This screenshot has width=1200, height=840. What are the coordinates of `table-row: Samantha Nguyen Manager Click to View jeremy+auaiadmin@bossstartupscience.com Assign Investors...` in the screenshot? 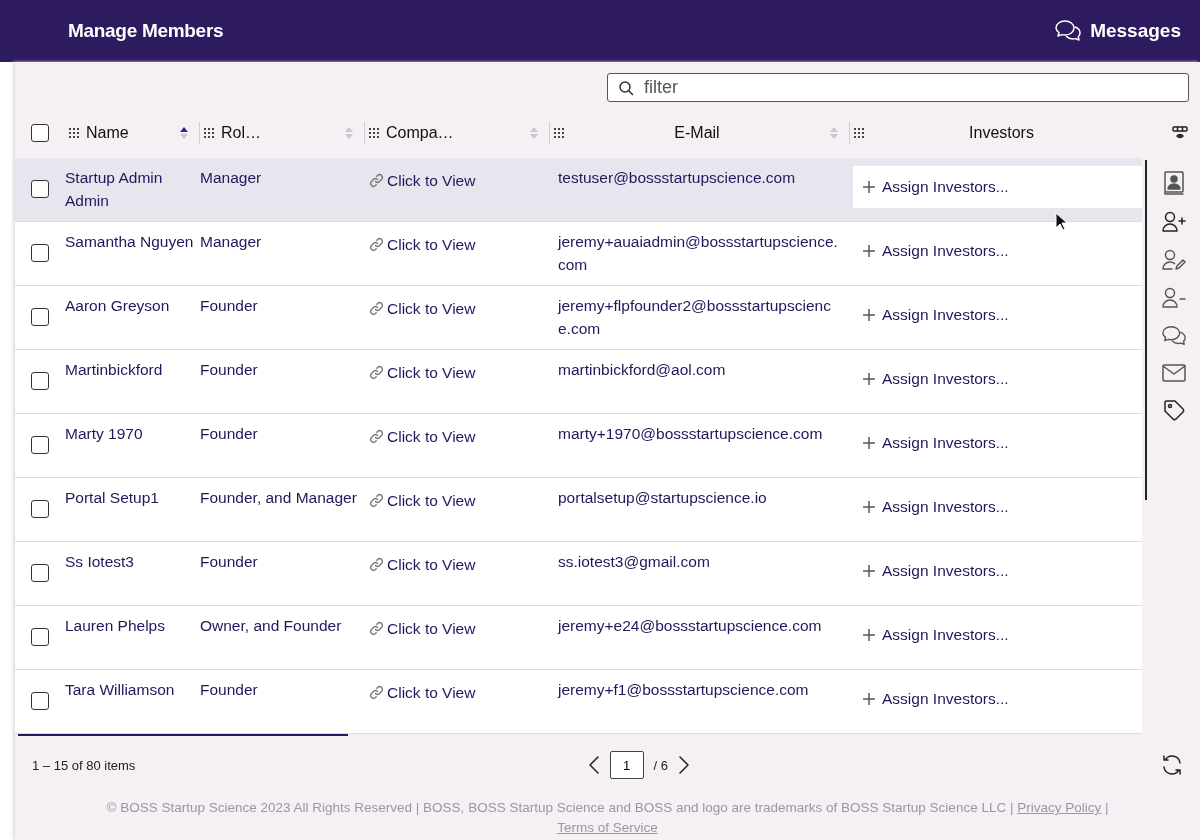 It's located at (578, 254).